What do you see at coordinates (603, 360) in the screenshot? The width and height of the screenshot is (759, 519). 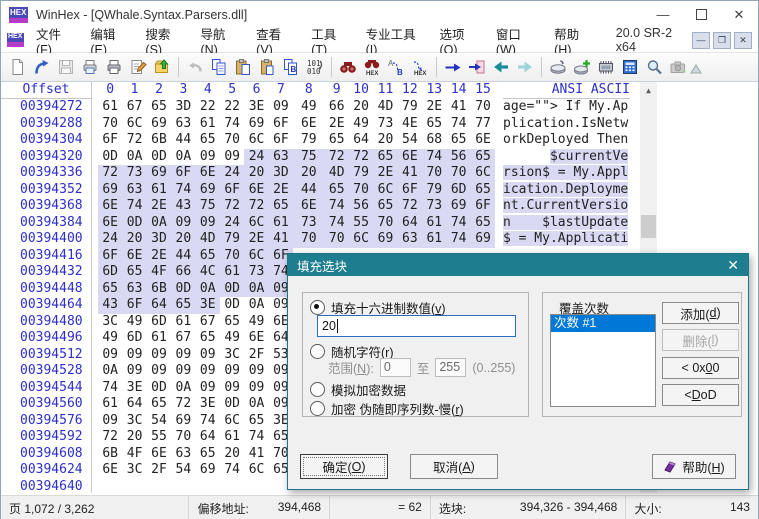 I see `overwrite-listbox: 次数 #1` at bounding box center [603, 360].